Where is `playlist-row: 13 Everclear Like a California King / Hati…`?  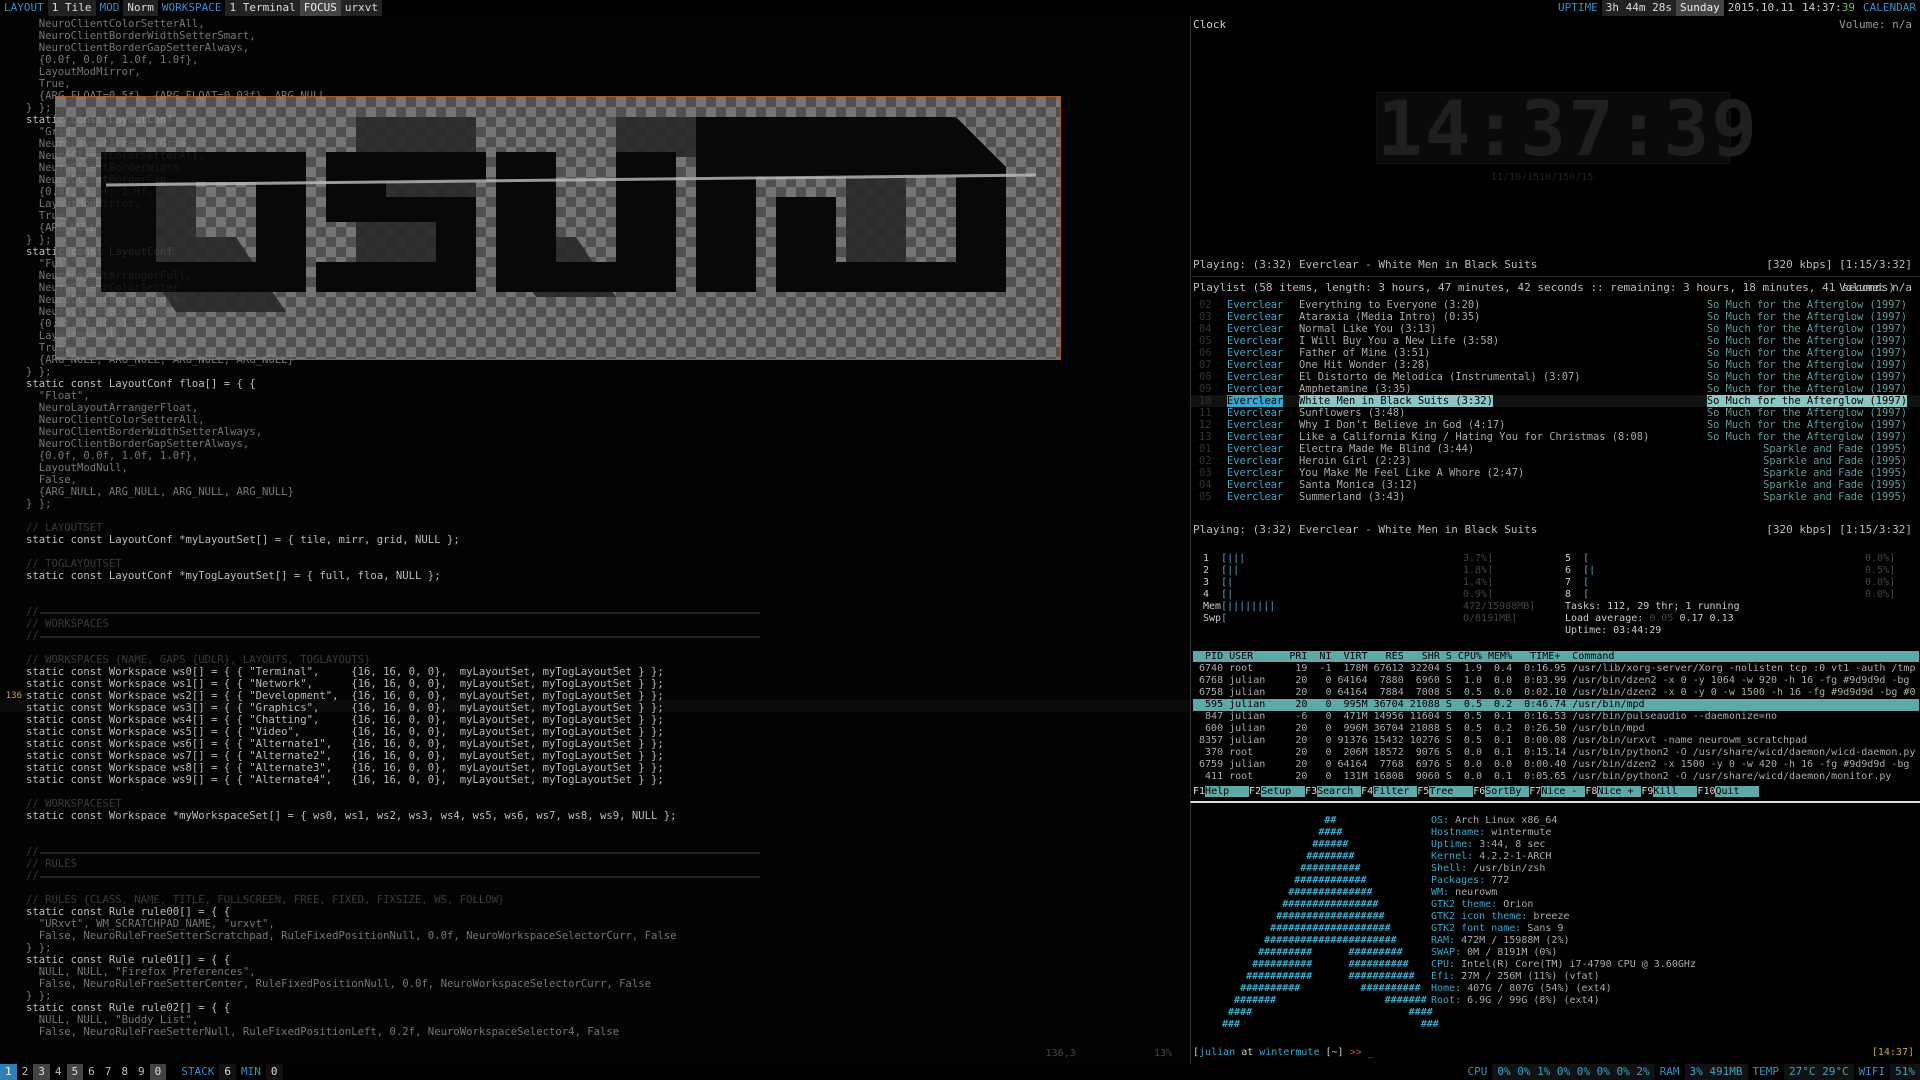 playlist-row: 13 Everclear Like a California King / Hati… is located at coordinates (1555, 437).